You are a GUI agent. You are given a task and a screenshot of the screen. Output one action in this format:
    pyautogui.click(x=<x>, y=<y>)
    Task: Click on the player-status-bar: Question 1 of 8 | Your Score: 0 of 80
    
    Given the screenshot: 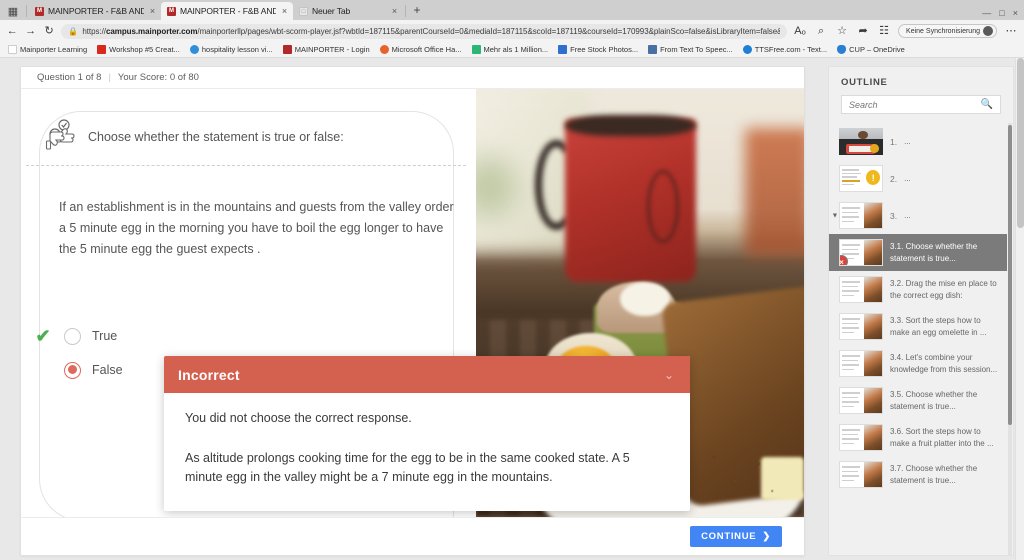 What is the action you would take?
    pyautogui.click(x=412, y=78)
    